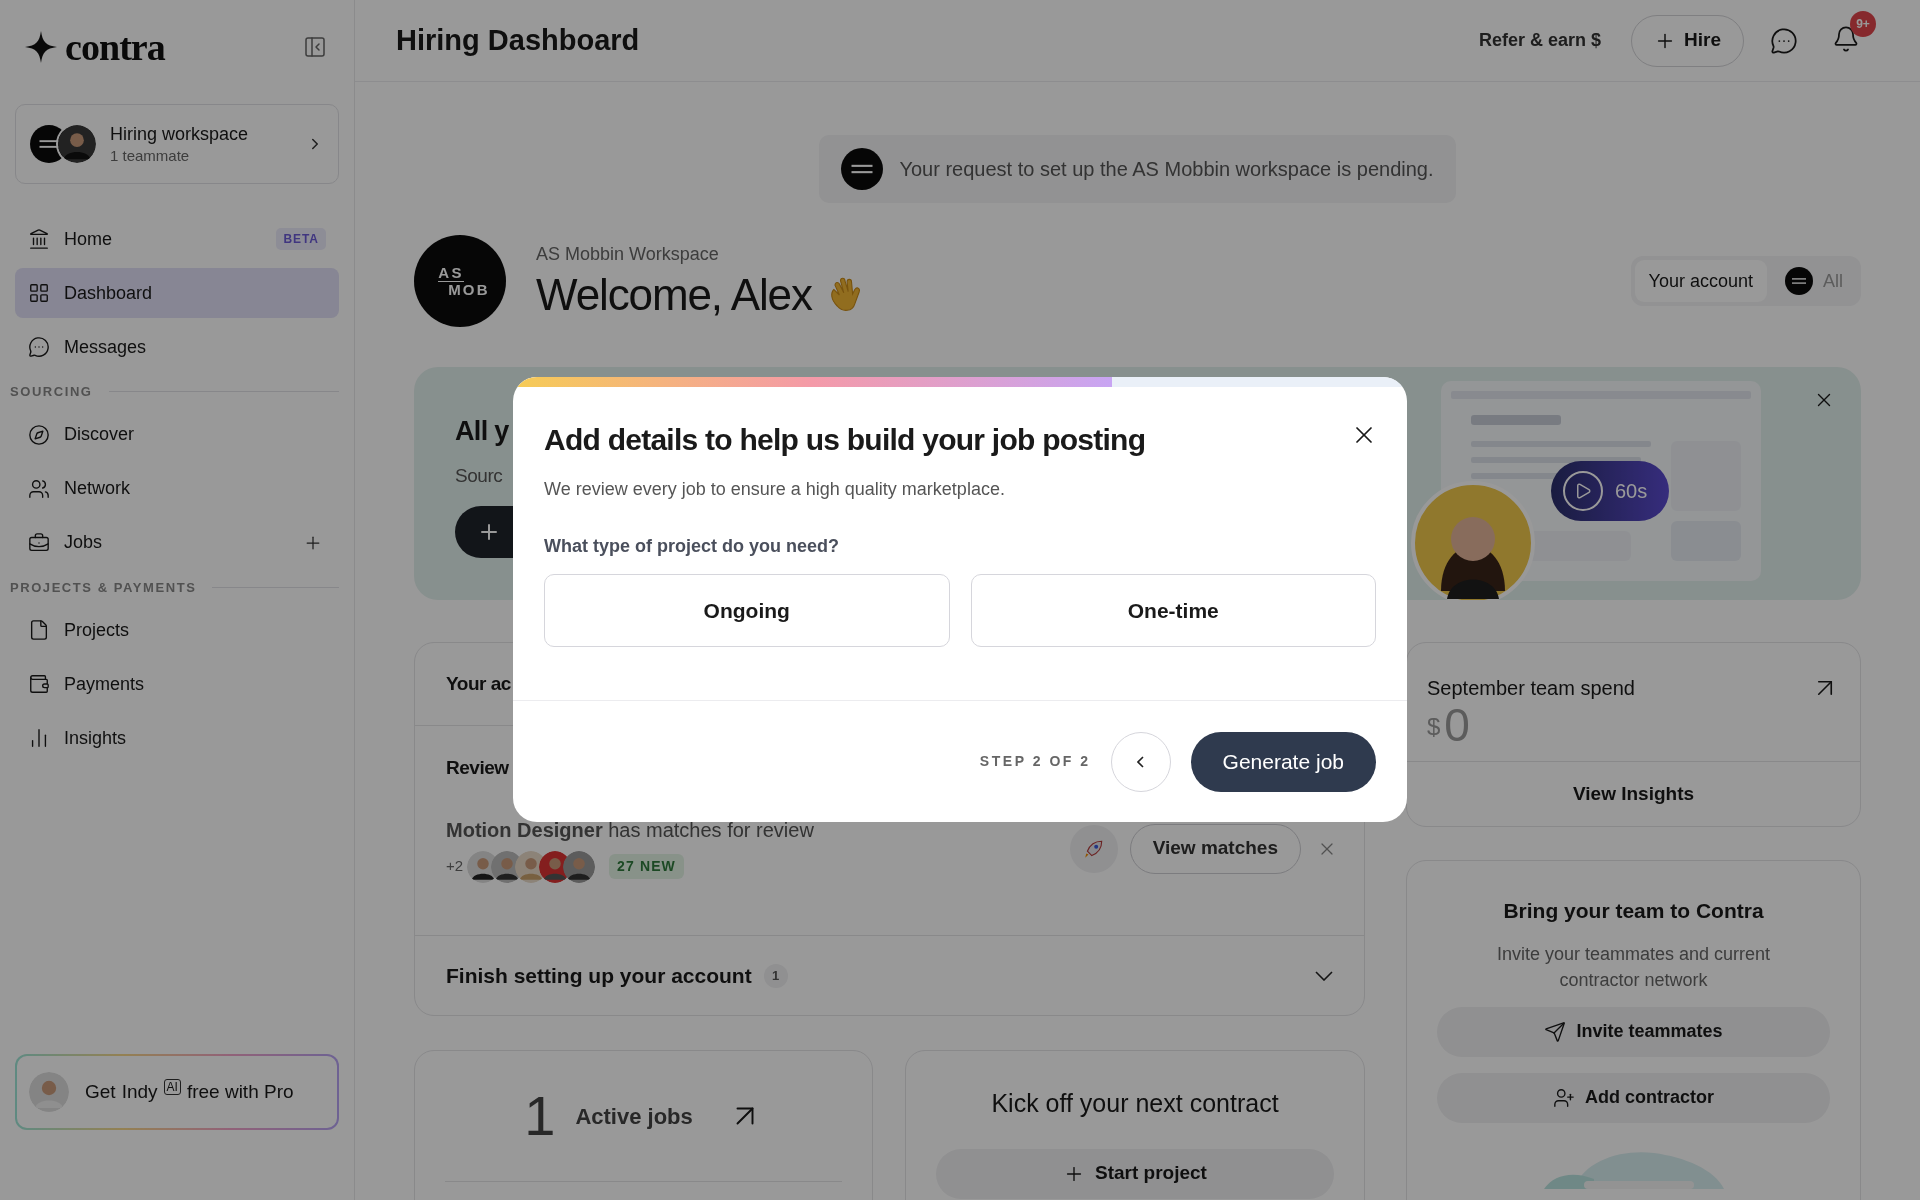 The height and width of the screenshot is (1200, 1920). I want to click on new-badge: 27 NEW, so click(646, 866).